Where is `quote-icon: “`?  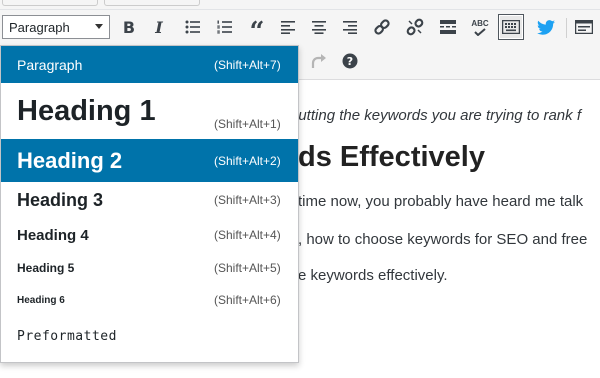 quote-icon: “ is located at coordinates (257, 32).